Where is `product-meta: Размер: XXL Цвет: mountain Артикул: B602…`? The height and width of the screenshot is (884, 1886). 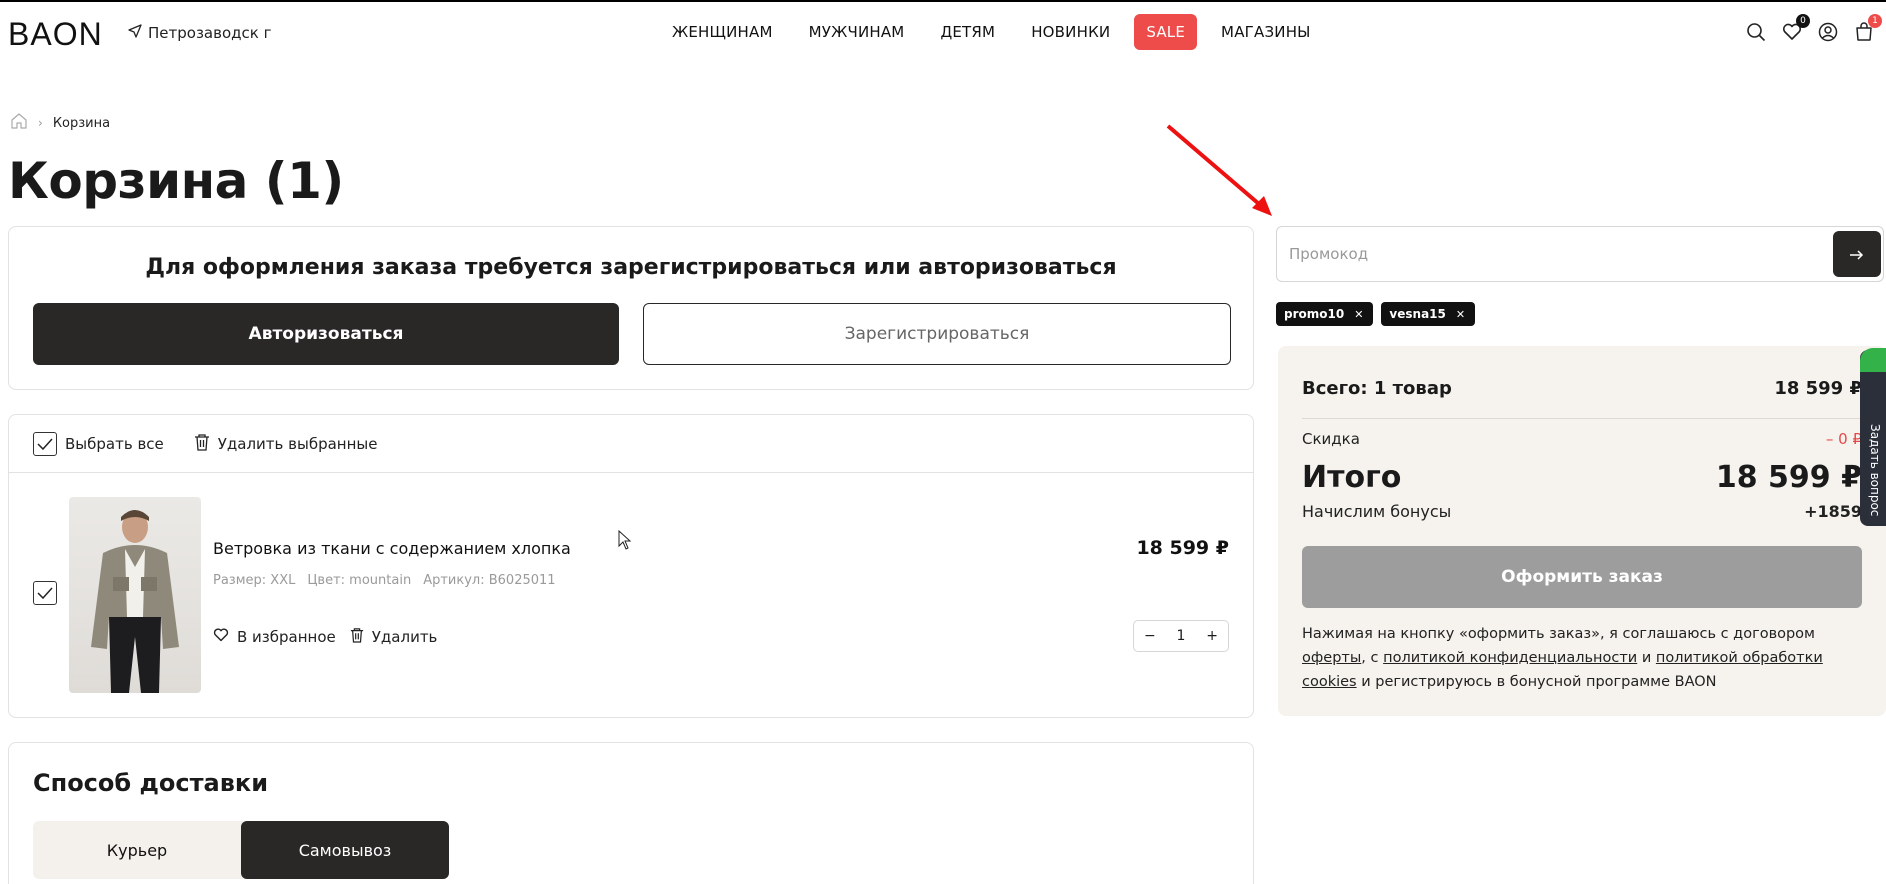
product-meta: Размер: XXL Цвет: mountain Артикул: B602… is located at coordinates (384, 580).